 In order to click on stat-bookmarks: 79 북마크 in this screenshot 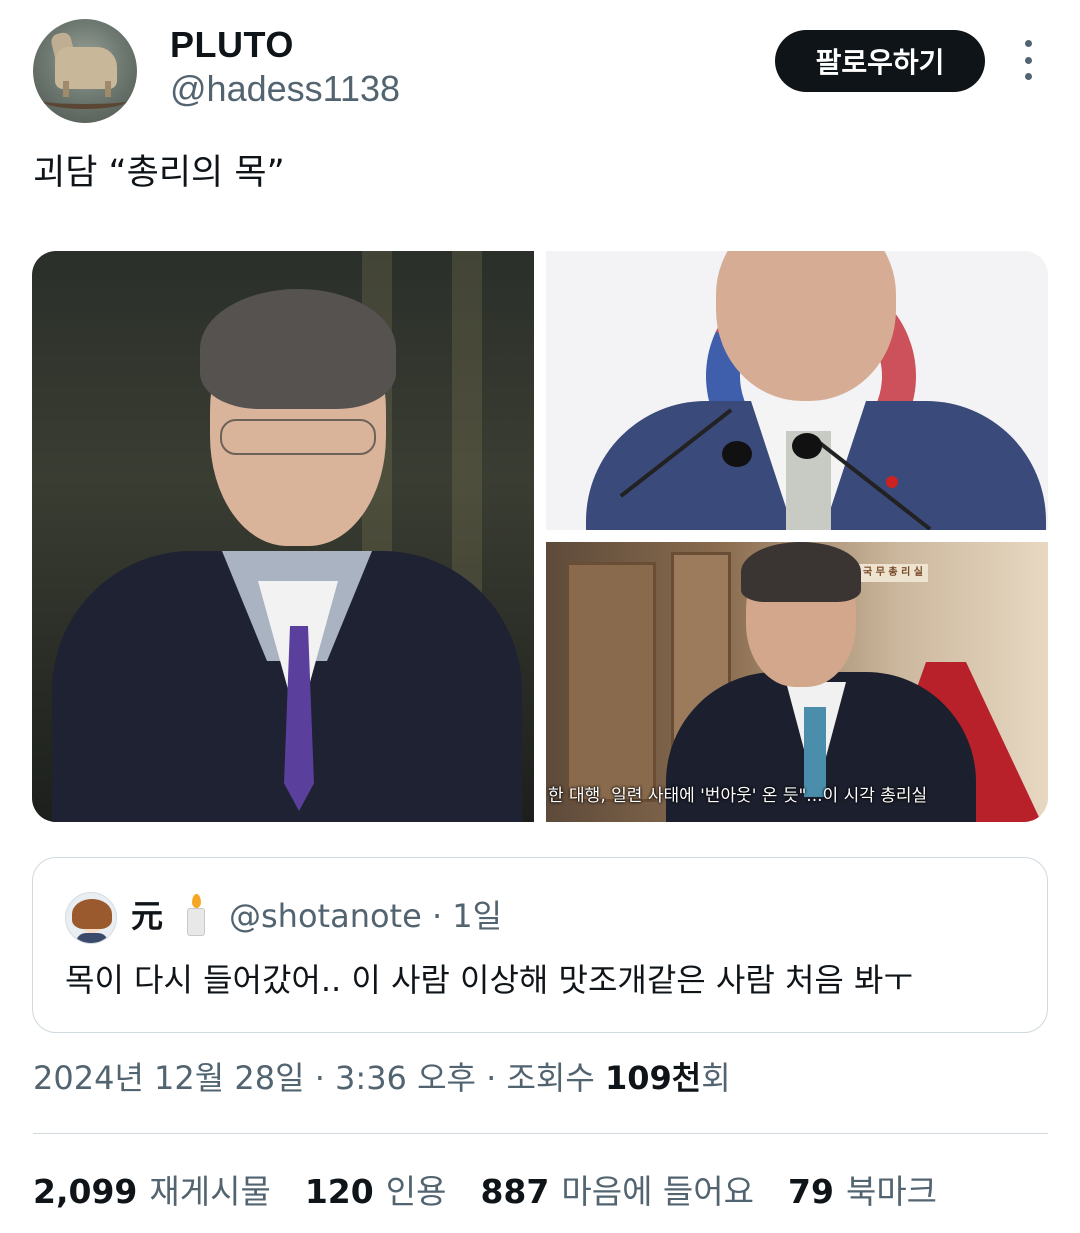, I will do `click(862, 1192)`.